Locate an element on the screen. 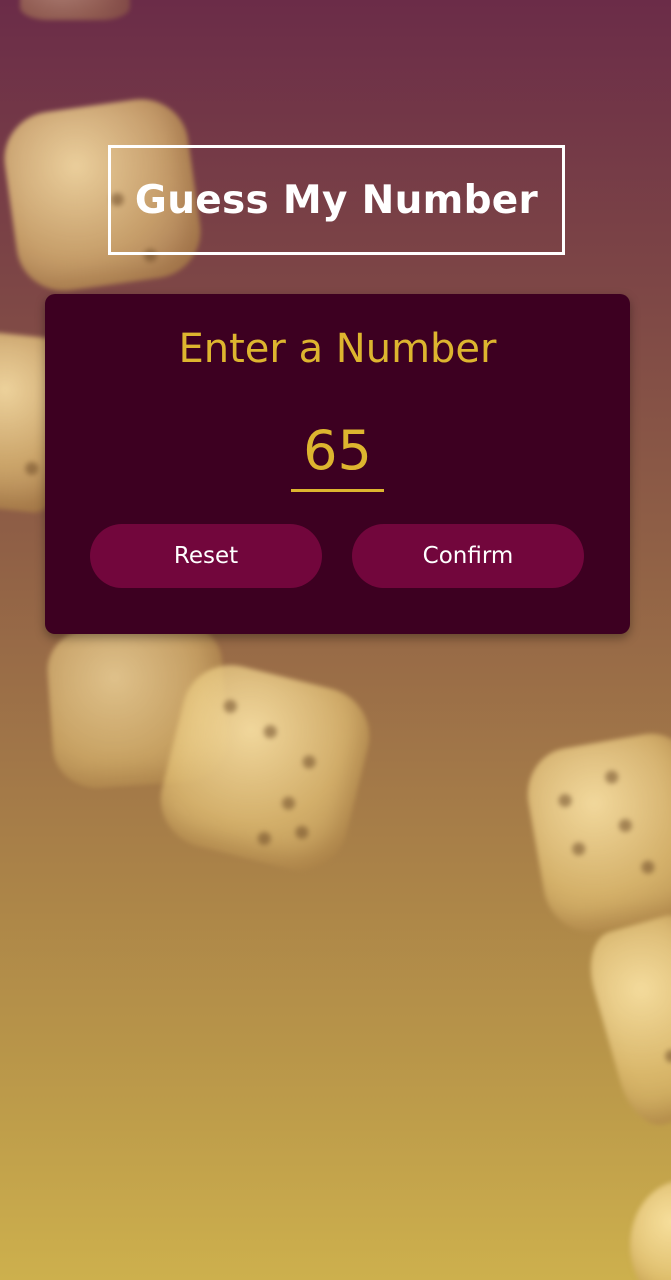  number-input is located at coordinates (337, 452).